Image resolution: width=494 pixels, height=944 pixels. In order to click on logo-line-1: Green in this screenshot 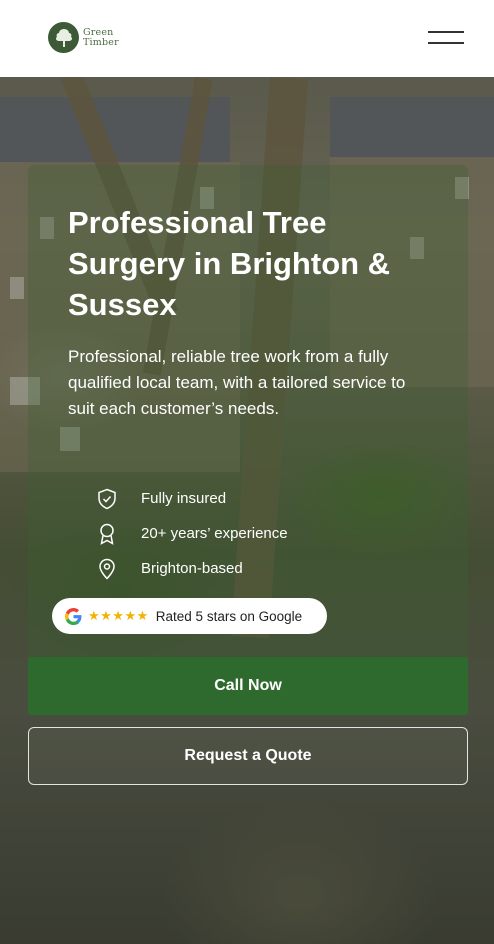, I will do `click(98, 32)`.